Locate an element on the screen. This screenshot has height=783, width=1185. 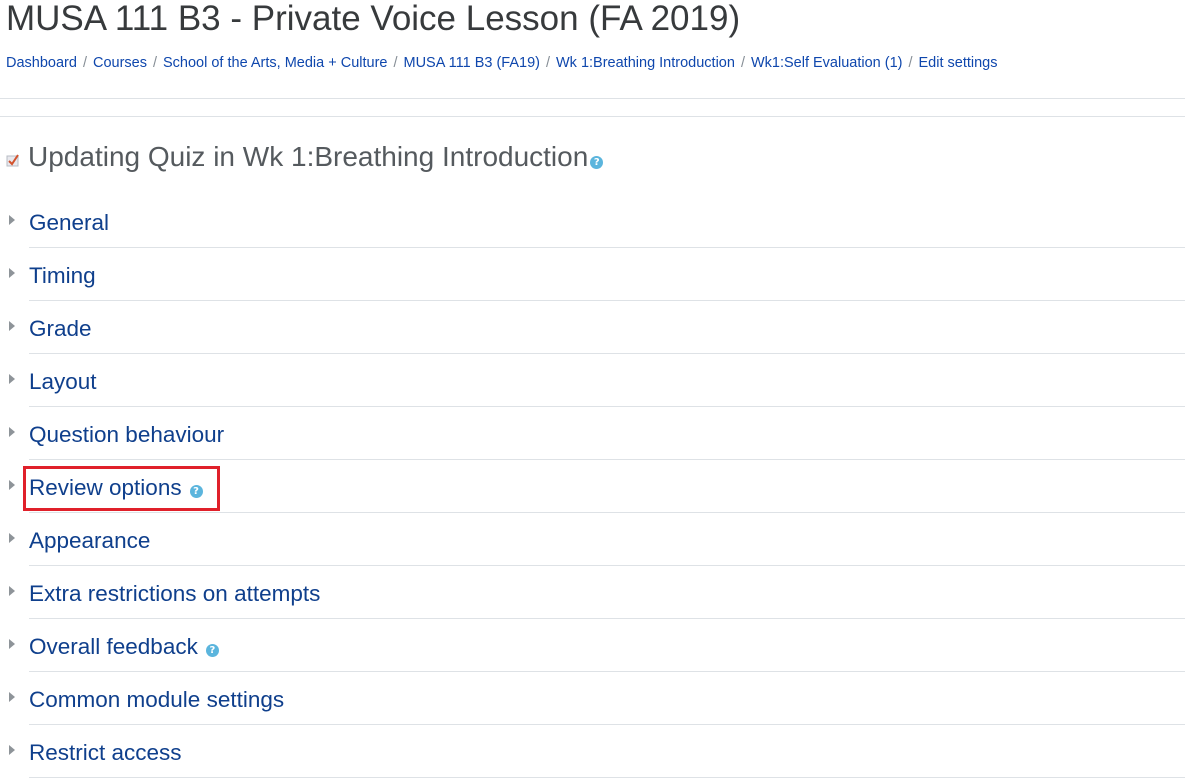
section-common-module-settings-toggle: Common module settings is located at coordinates (156, 700).